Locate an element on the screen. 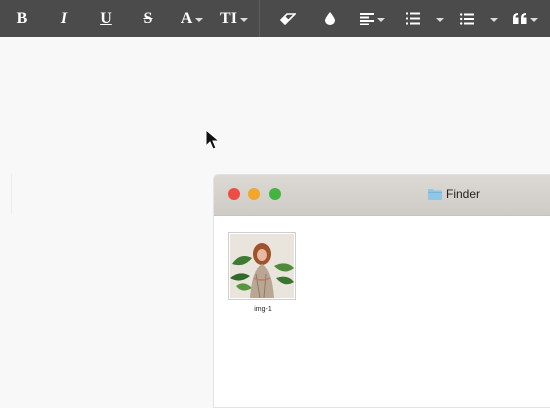  file-item: img-1 is located at coordinates (263, 272).